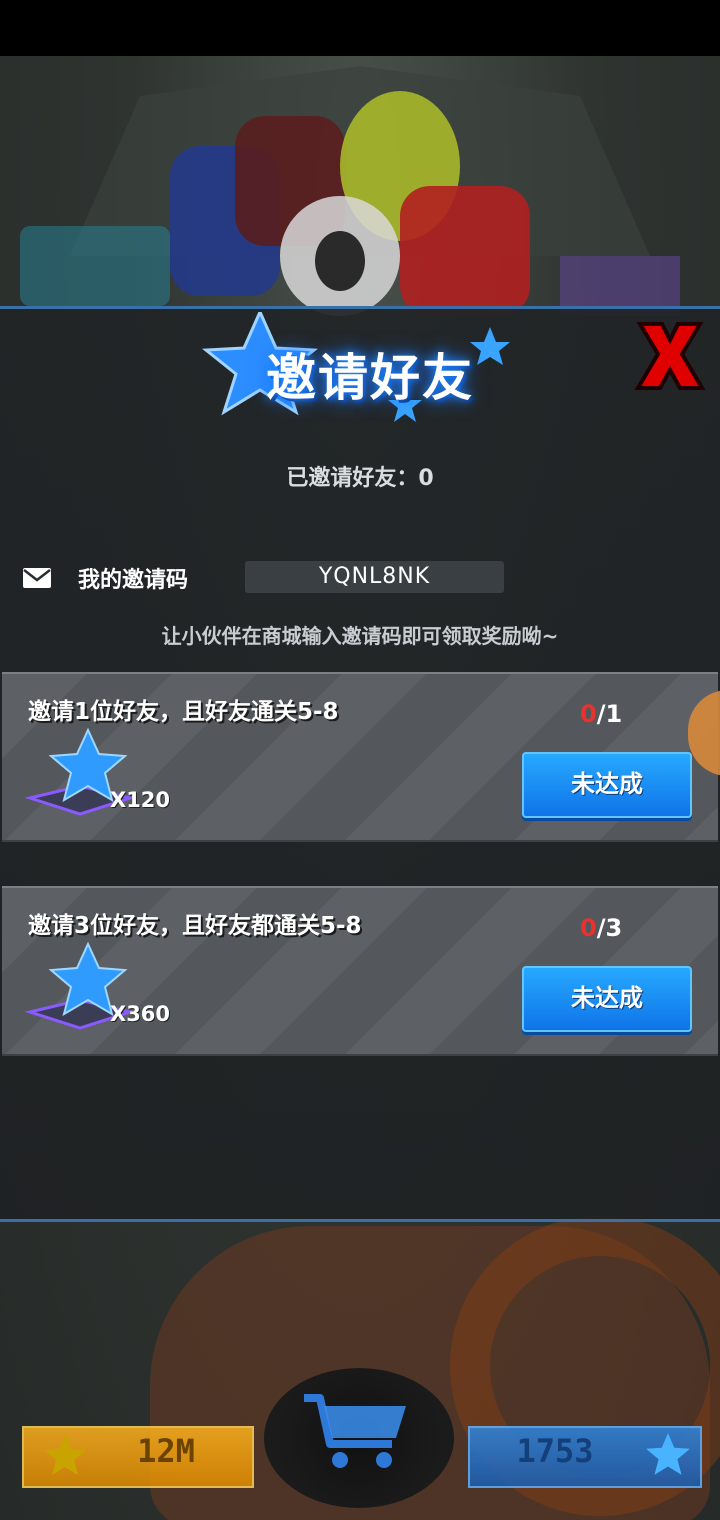  I want to click on task-title: 邀请1位好友，且好友通关5-8, so click(183, 712).